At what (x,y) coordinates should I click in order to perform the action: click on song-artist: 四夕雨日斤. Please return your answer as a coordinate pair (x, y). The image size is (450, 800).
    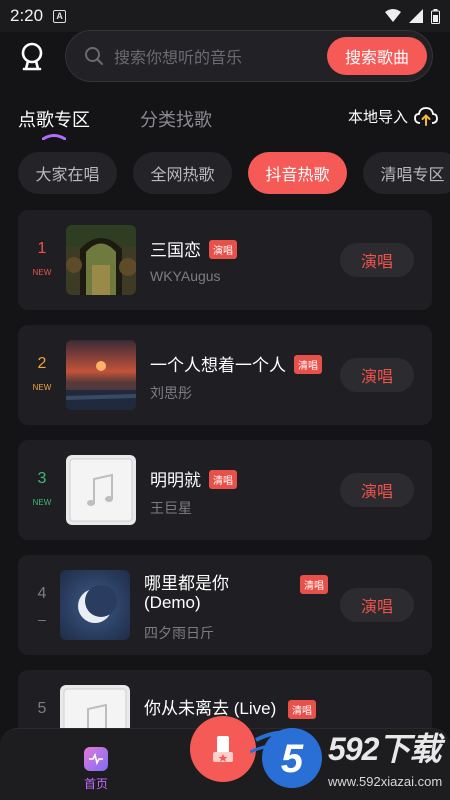
    Looking at the image, I should click on (179, 633).